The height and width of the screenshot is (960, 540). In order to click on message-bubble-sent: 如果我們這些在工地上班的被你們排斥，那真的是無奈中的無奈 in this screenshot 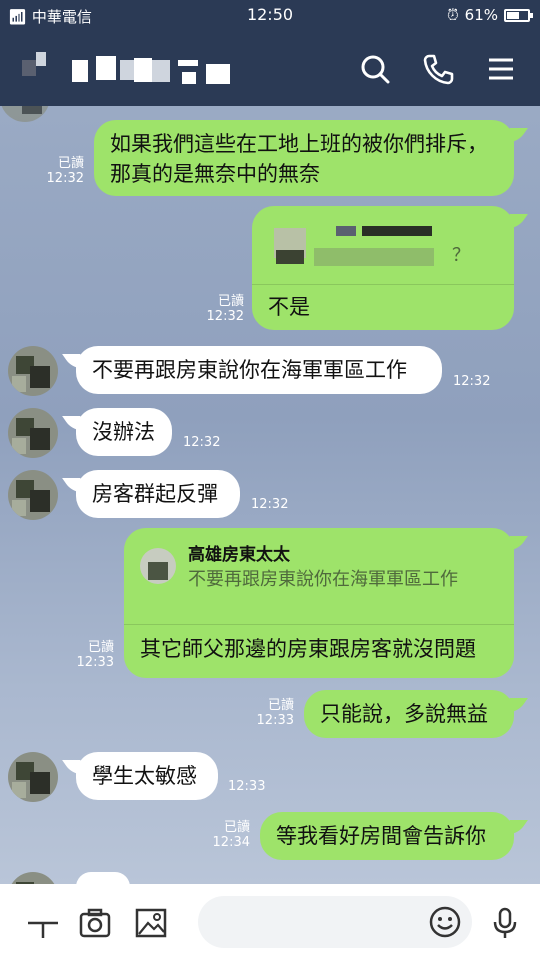, I will do `click(304, 158)`.